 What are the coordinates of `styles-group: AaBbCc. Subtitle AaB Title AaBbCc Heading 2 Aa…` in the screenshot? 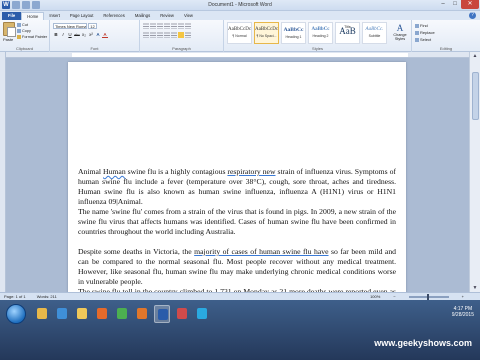 It's located at (318, 36).